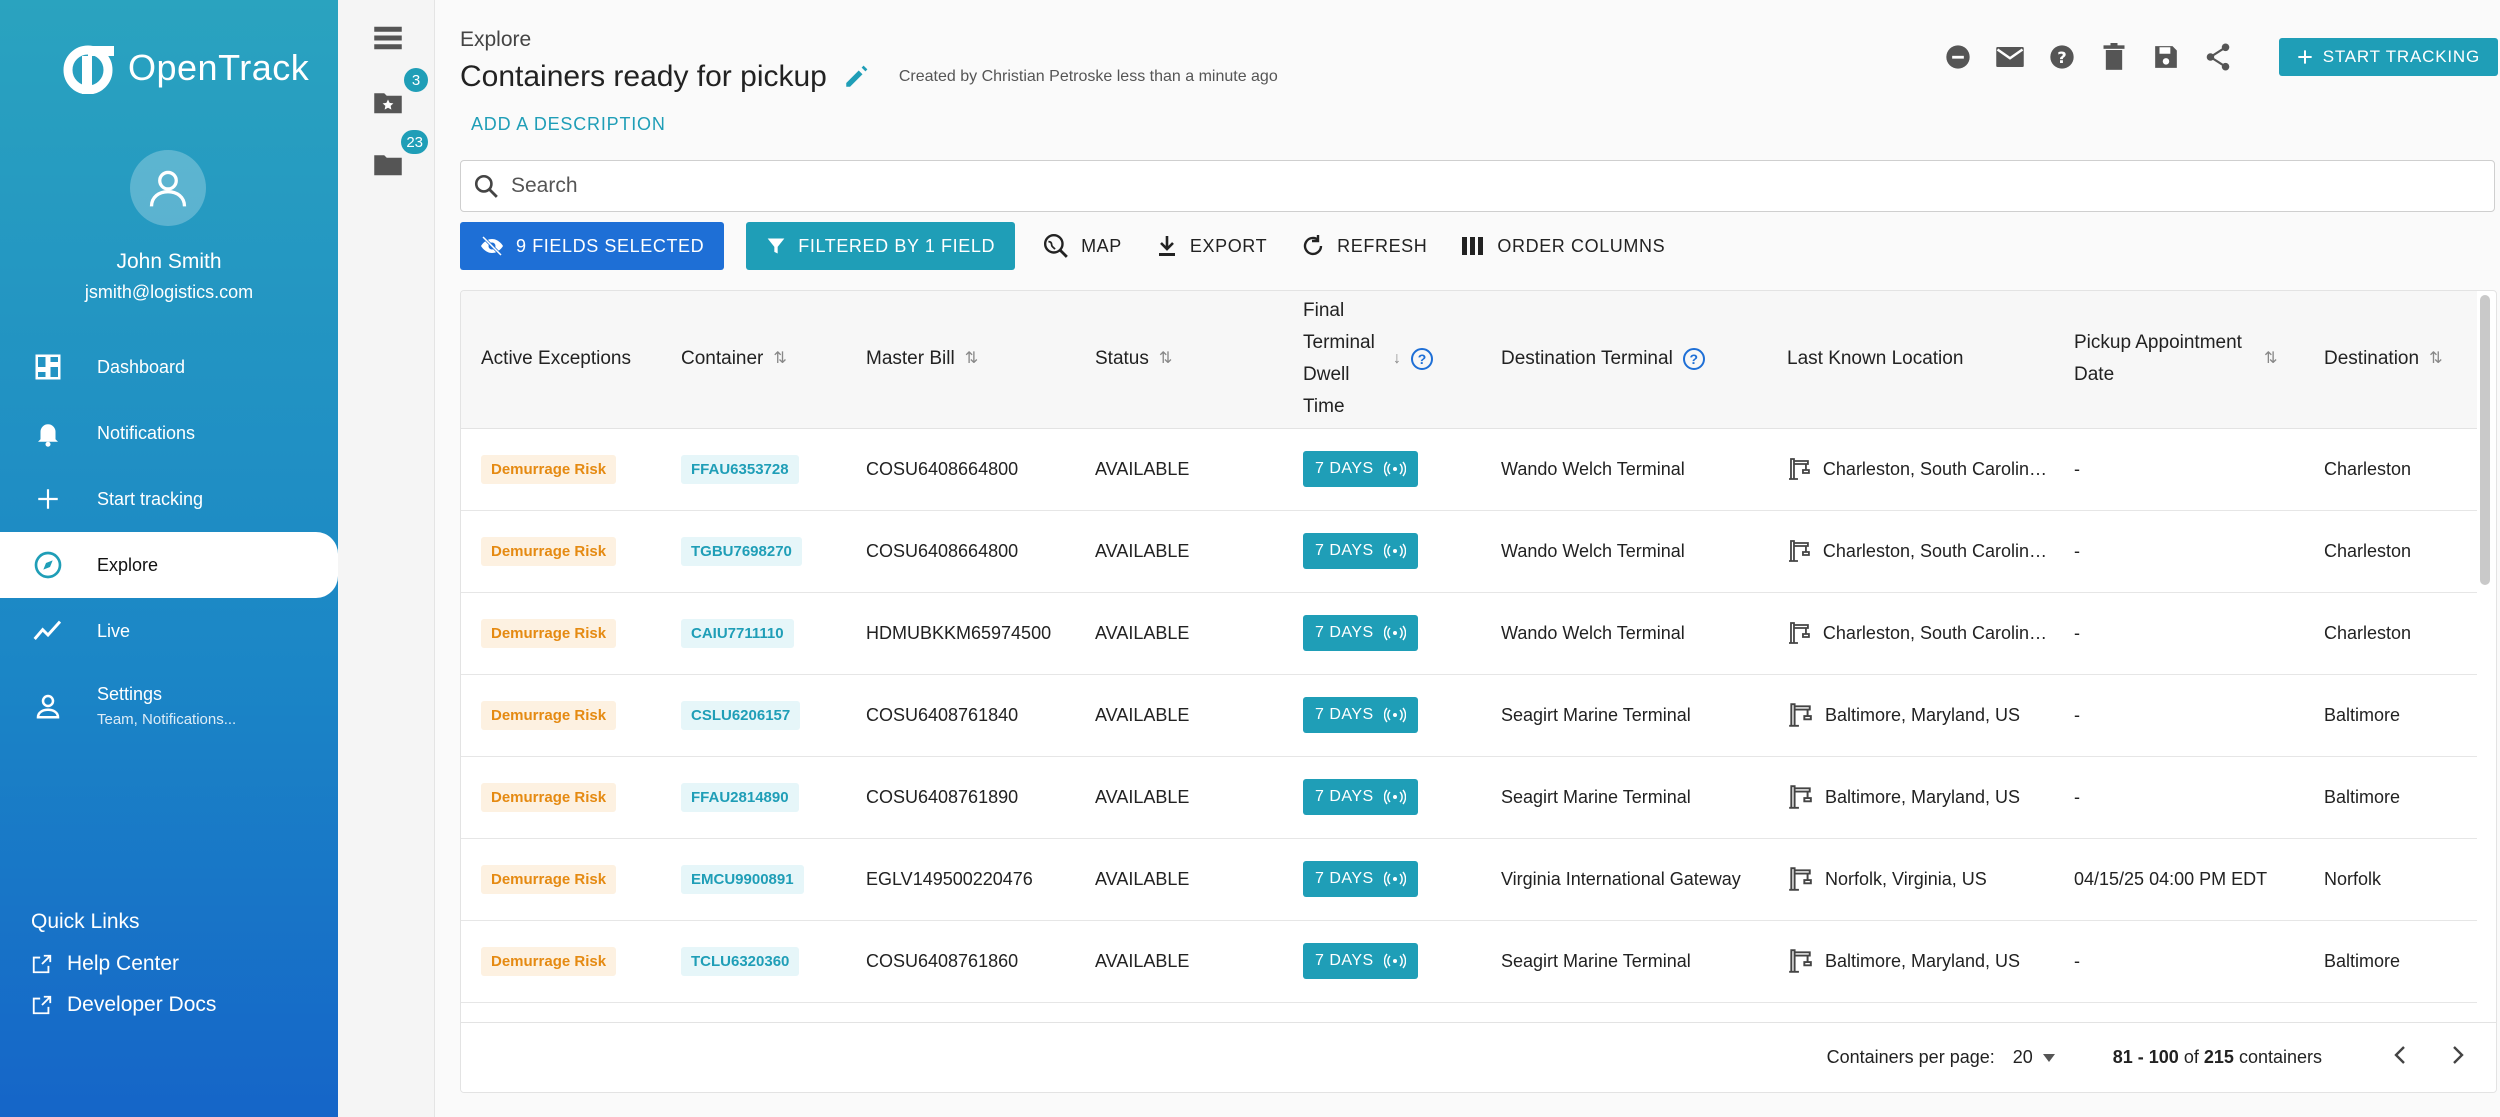  Describe the element at coordinates (123, 1005) in the screenshot. I see `developer-docs-link: Developer Docs` at that location.